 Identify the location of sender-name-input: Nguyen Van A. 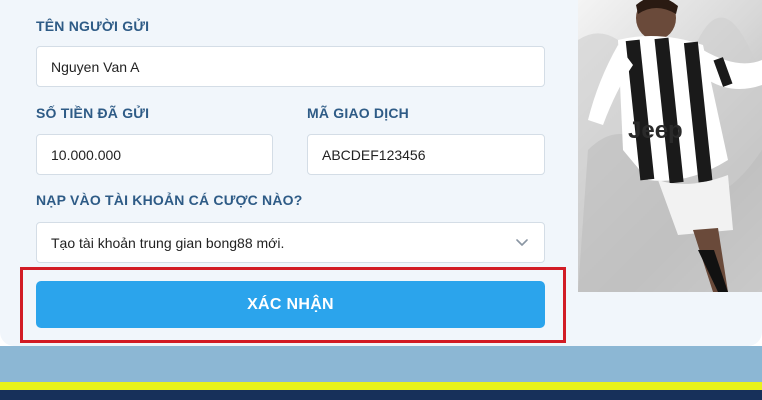
(290, 66).